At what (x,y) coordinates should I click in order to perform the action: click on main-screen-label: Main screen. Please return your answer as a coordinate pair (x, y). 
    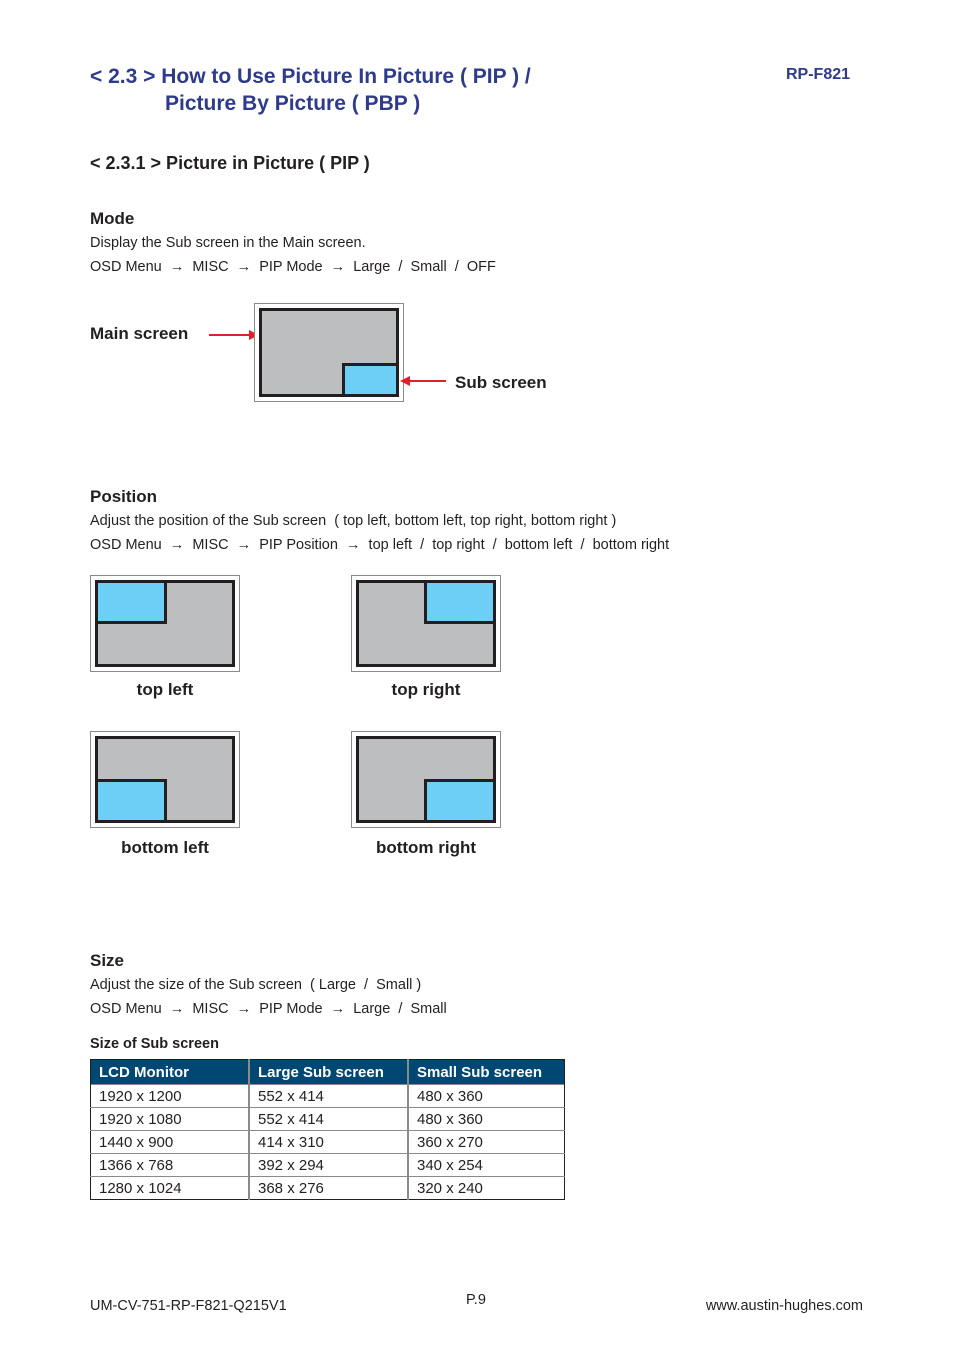
    Looking at the image, I should click on (139, 333).